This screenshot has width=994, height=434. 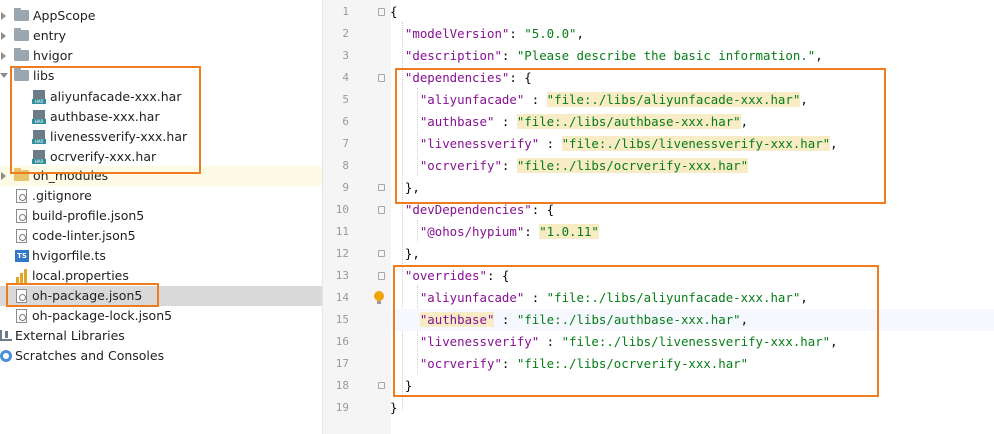 I want to click on tree-item-build-profile: build-profile.json5, so click(x=161, y=216).